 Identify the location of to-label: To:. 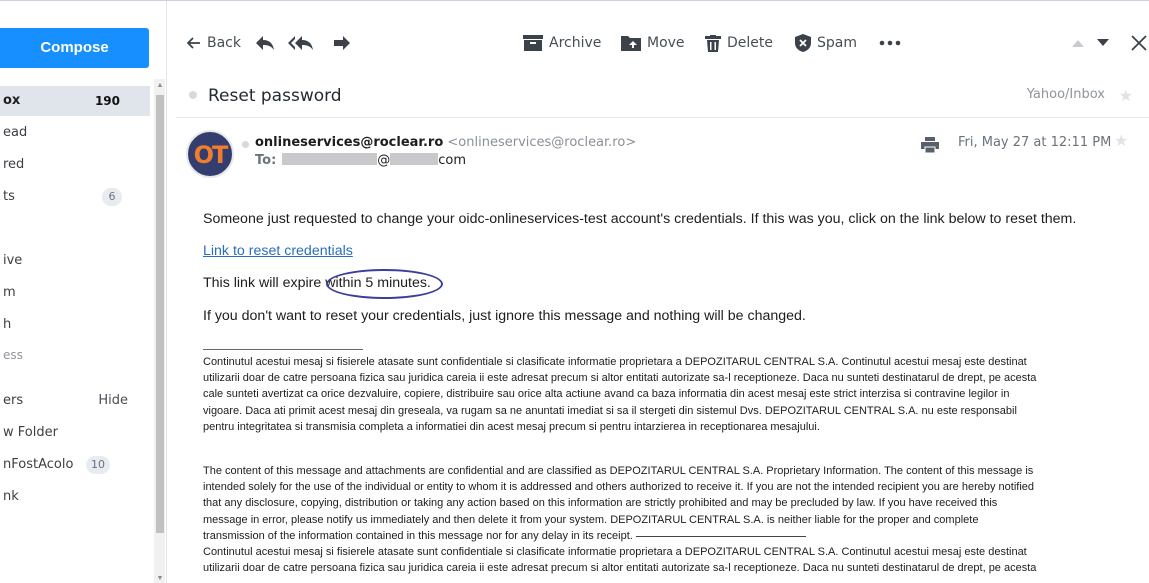
(266, 160).